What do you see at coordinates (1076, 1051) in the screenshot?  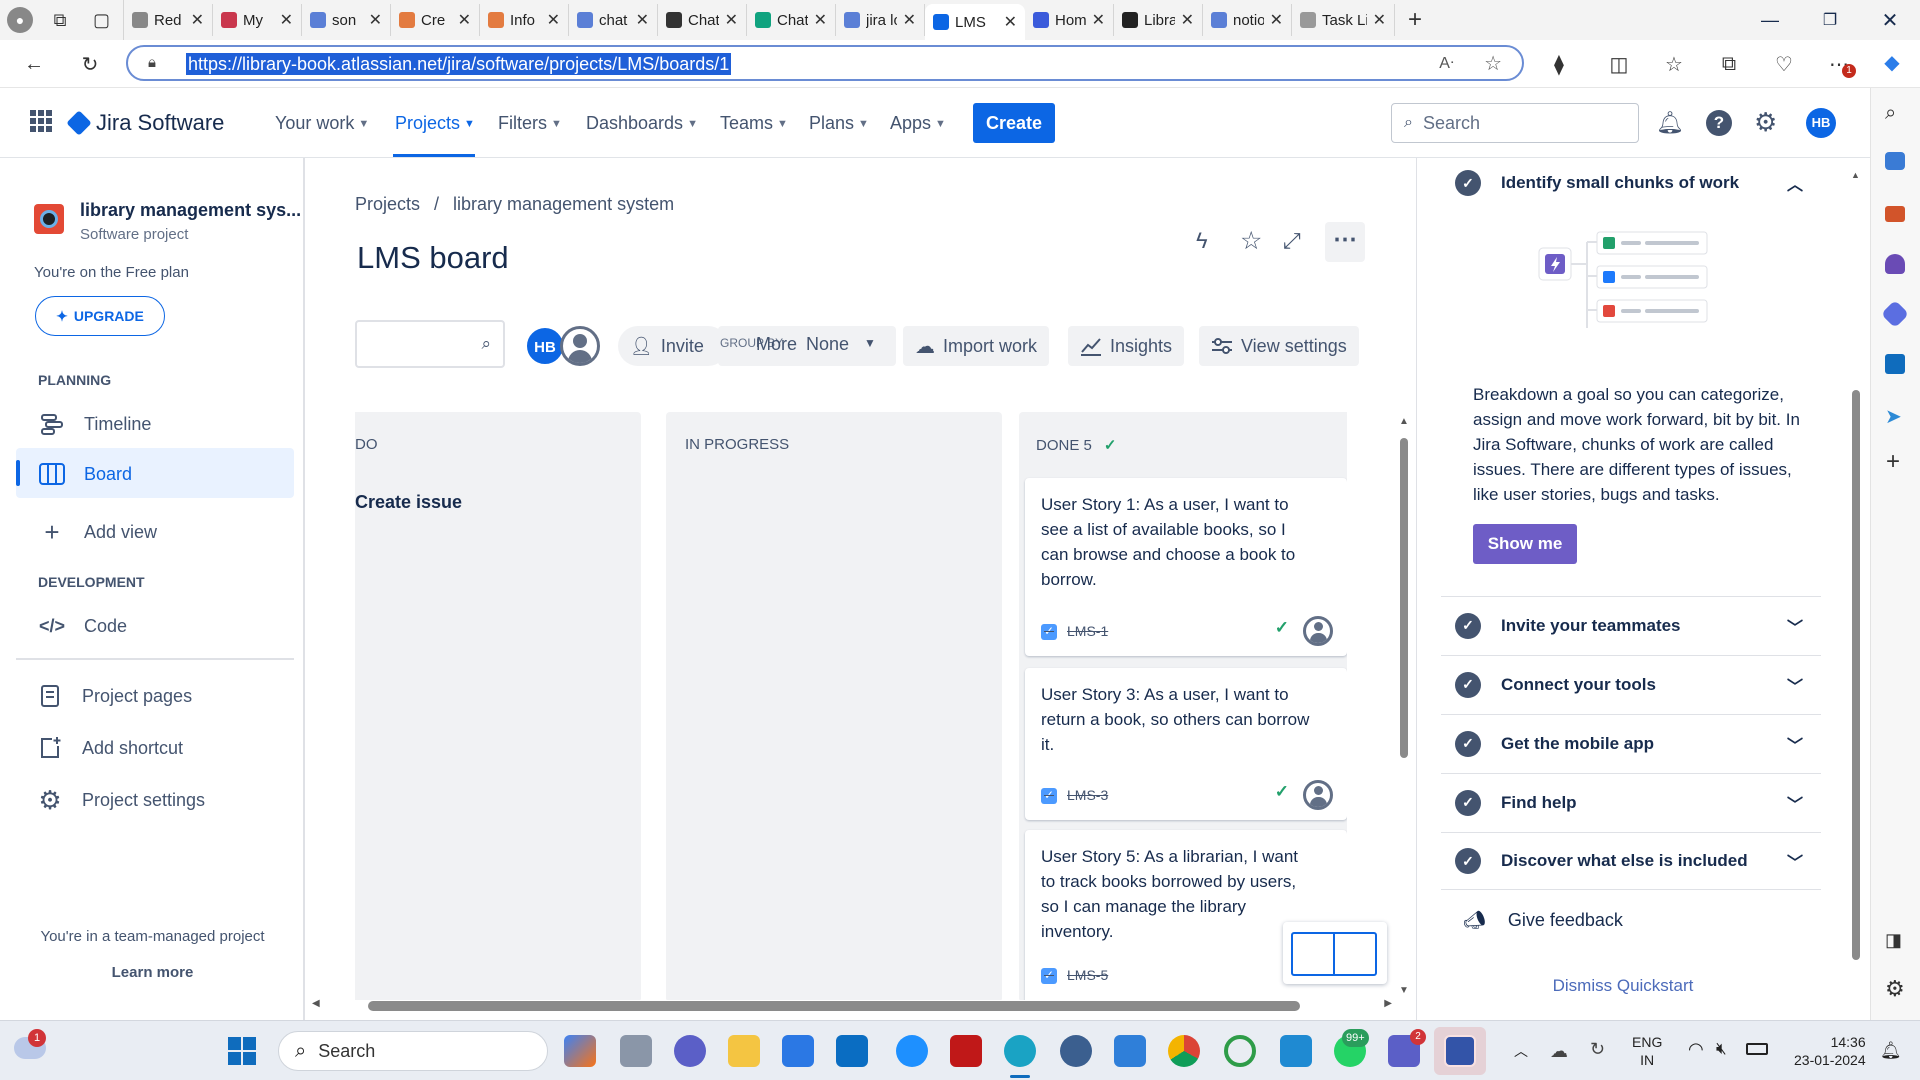 I see `remote-icon` at bounding box center [1076, 1051].